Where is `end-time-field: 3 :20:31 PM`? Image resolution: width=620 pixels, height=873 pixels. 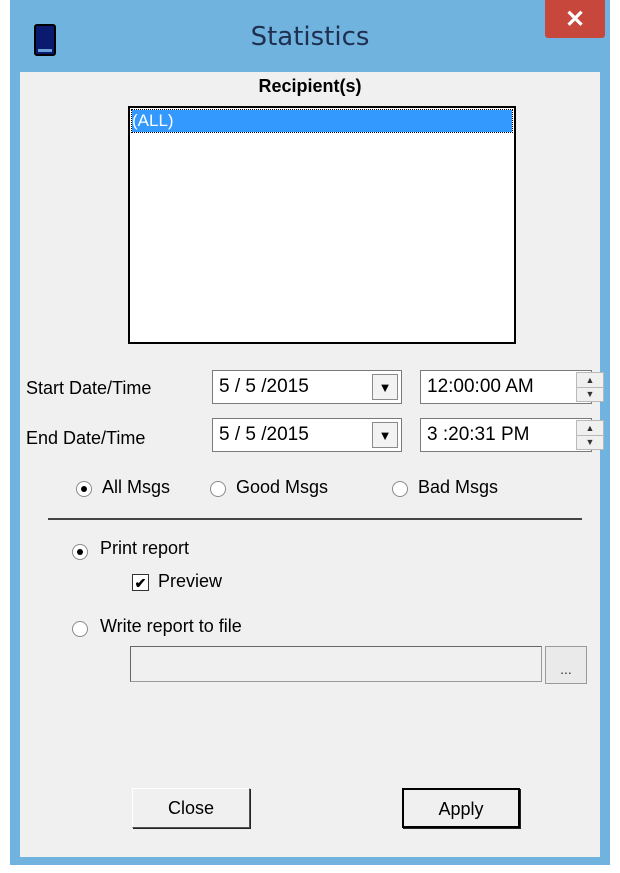 end-time-field: 3 :20:31 PM is located at coordinates (506, 435).